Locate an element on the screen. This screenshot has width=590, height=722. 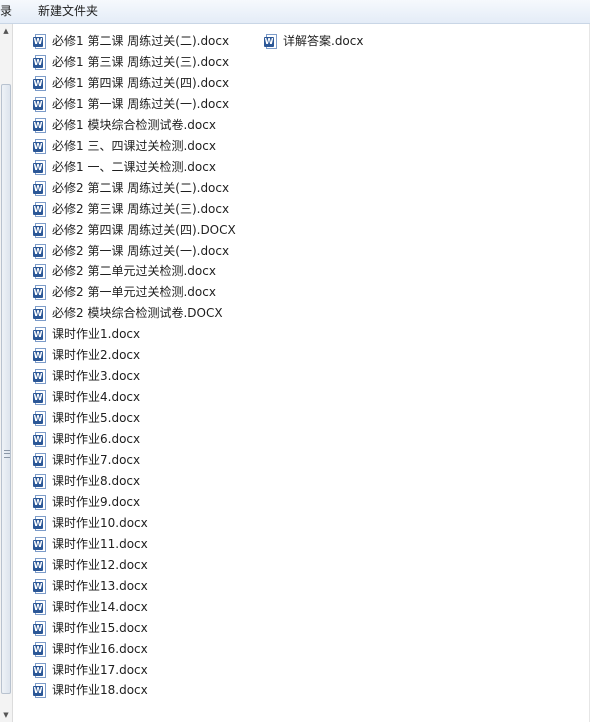
file-item: W 课时作业4.docx is located at coordinates (86, 397).